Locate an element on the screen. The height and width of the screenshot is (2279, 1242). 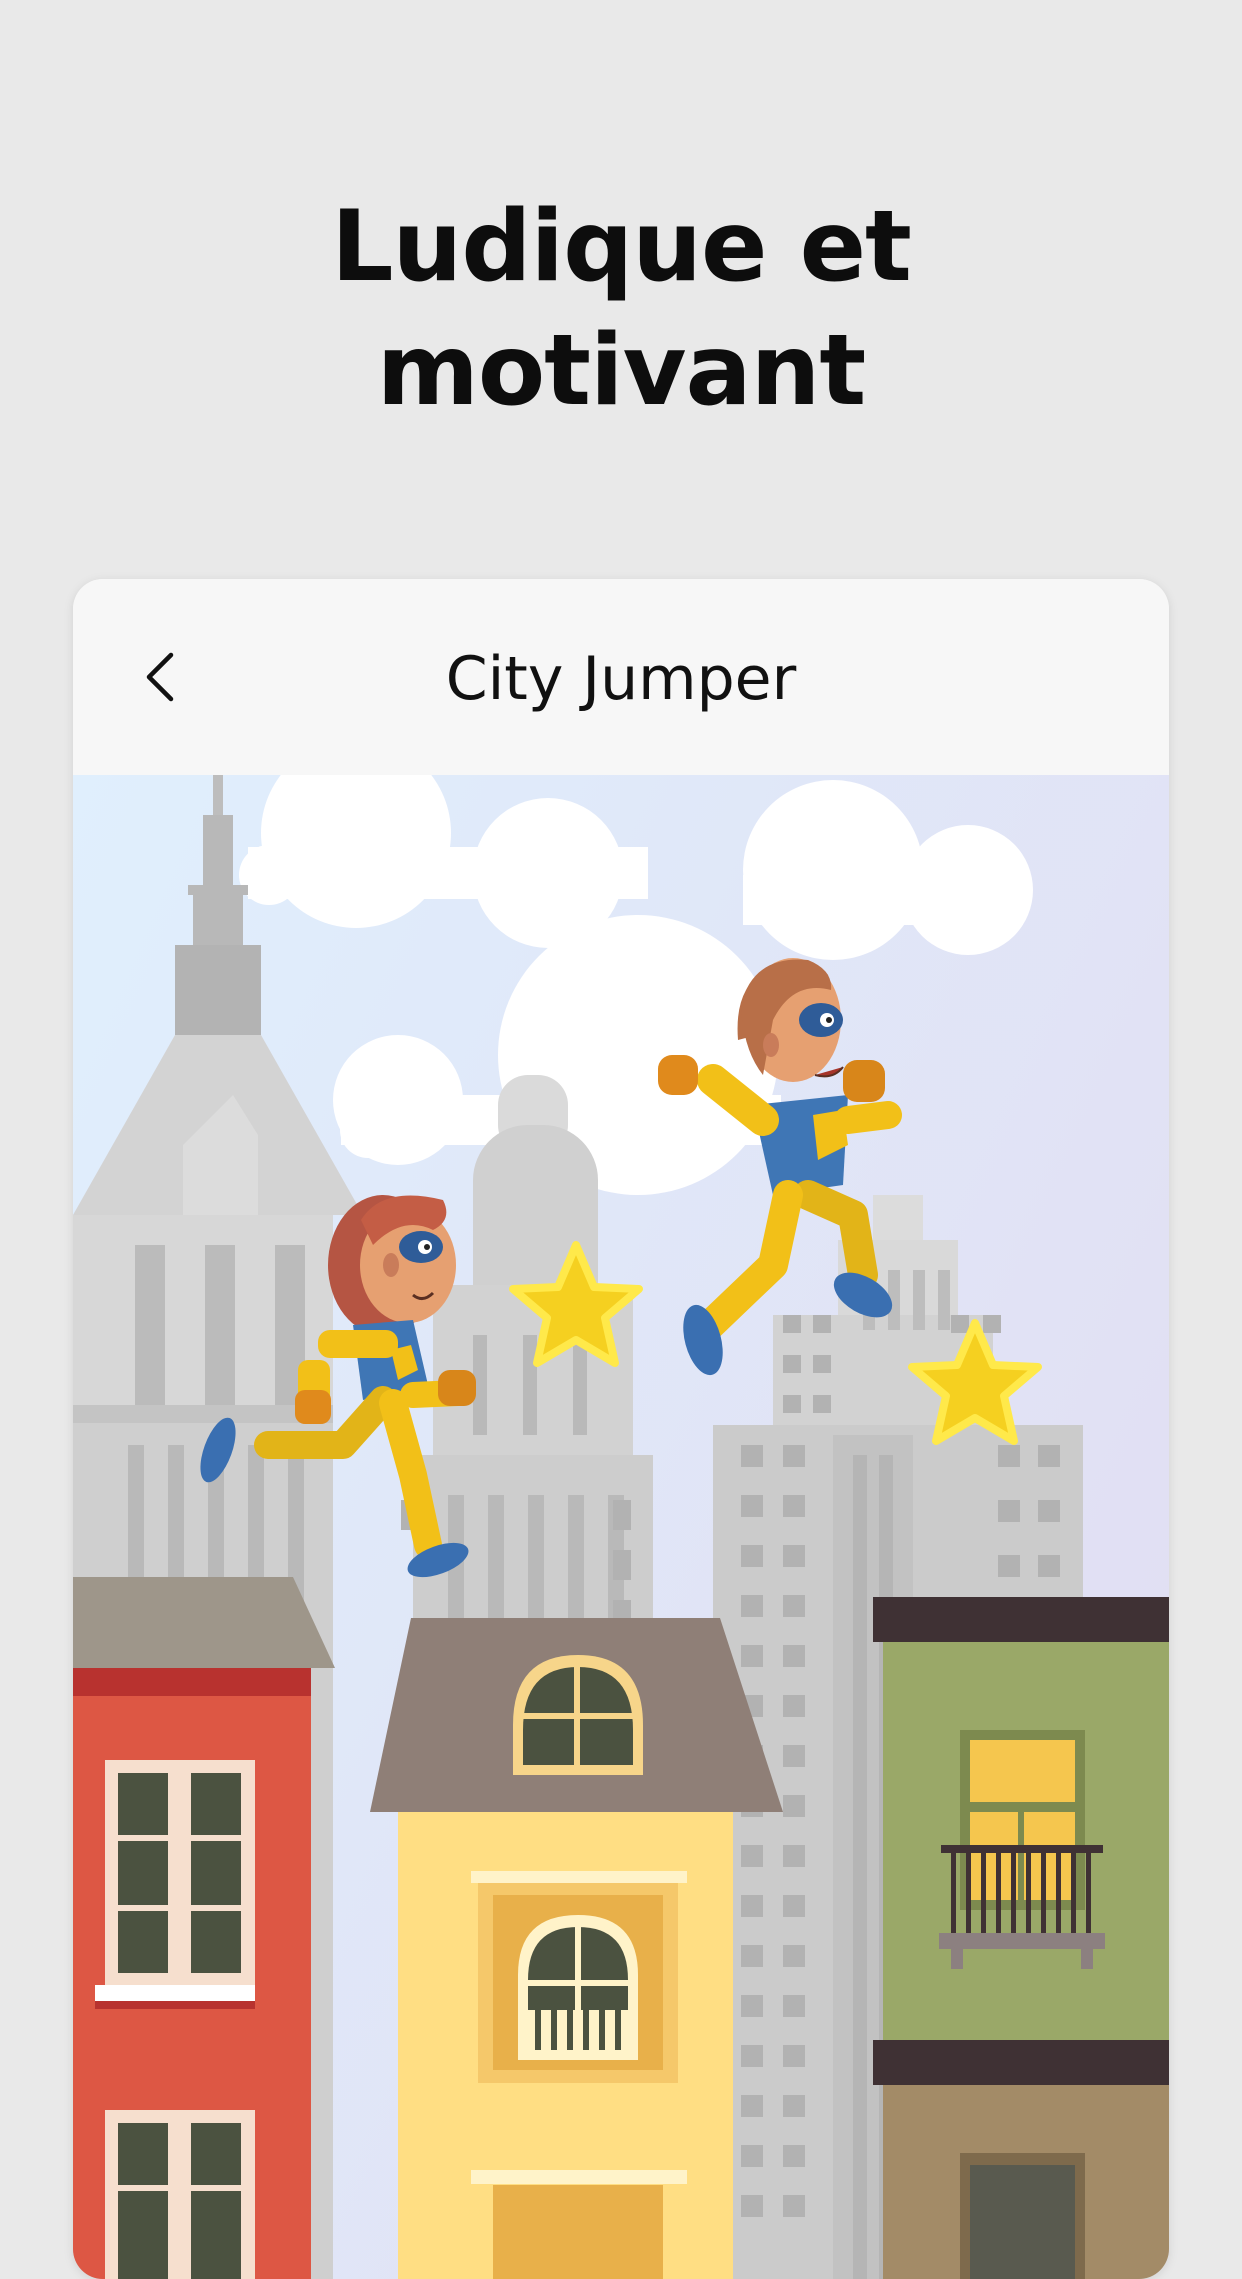
headline-line-1: Ludique et is located at coordinates (621, 247).